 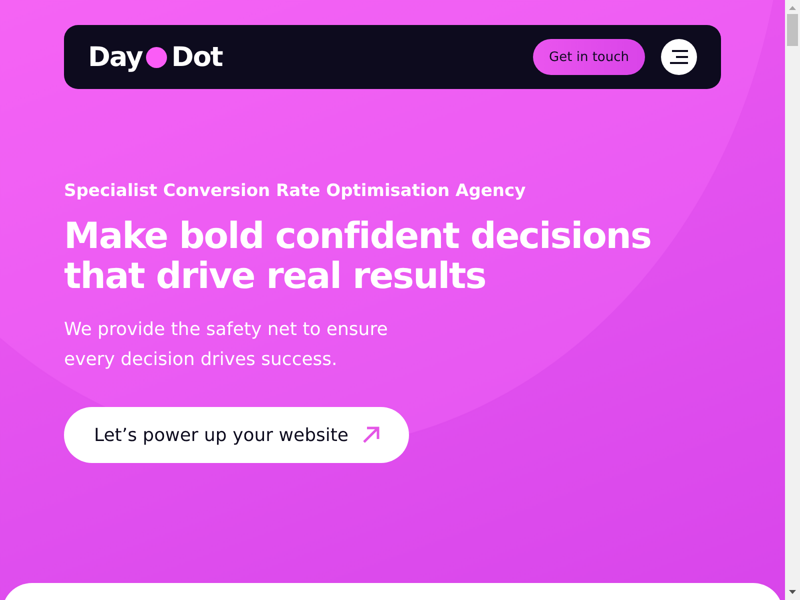 What do you see at coordinates (196, 57) in the screenshot?
I see `logo-text: Dot` at bounding box center [196, 57].